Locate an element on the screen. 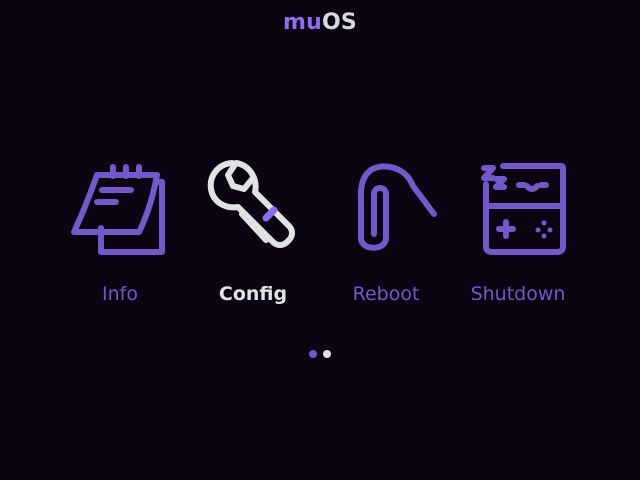 Image resolution: width=640 pixels, height=480 pixels. menu-item-info: Info is located at coordinates (120, 236).